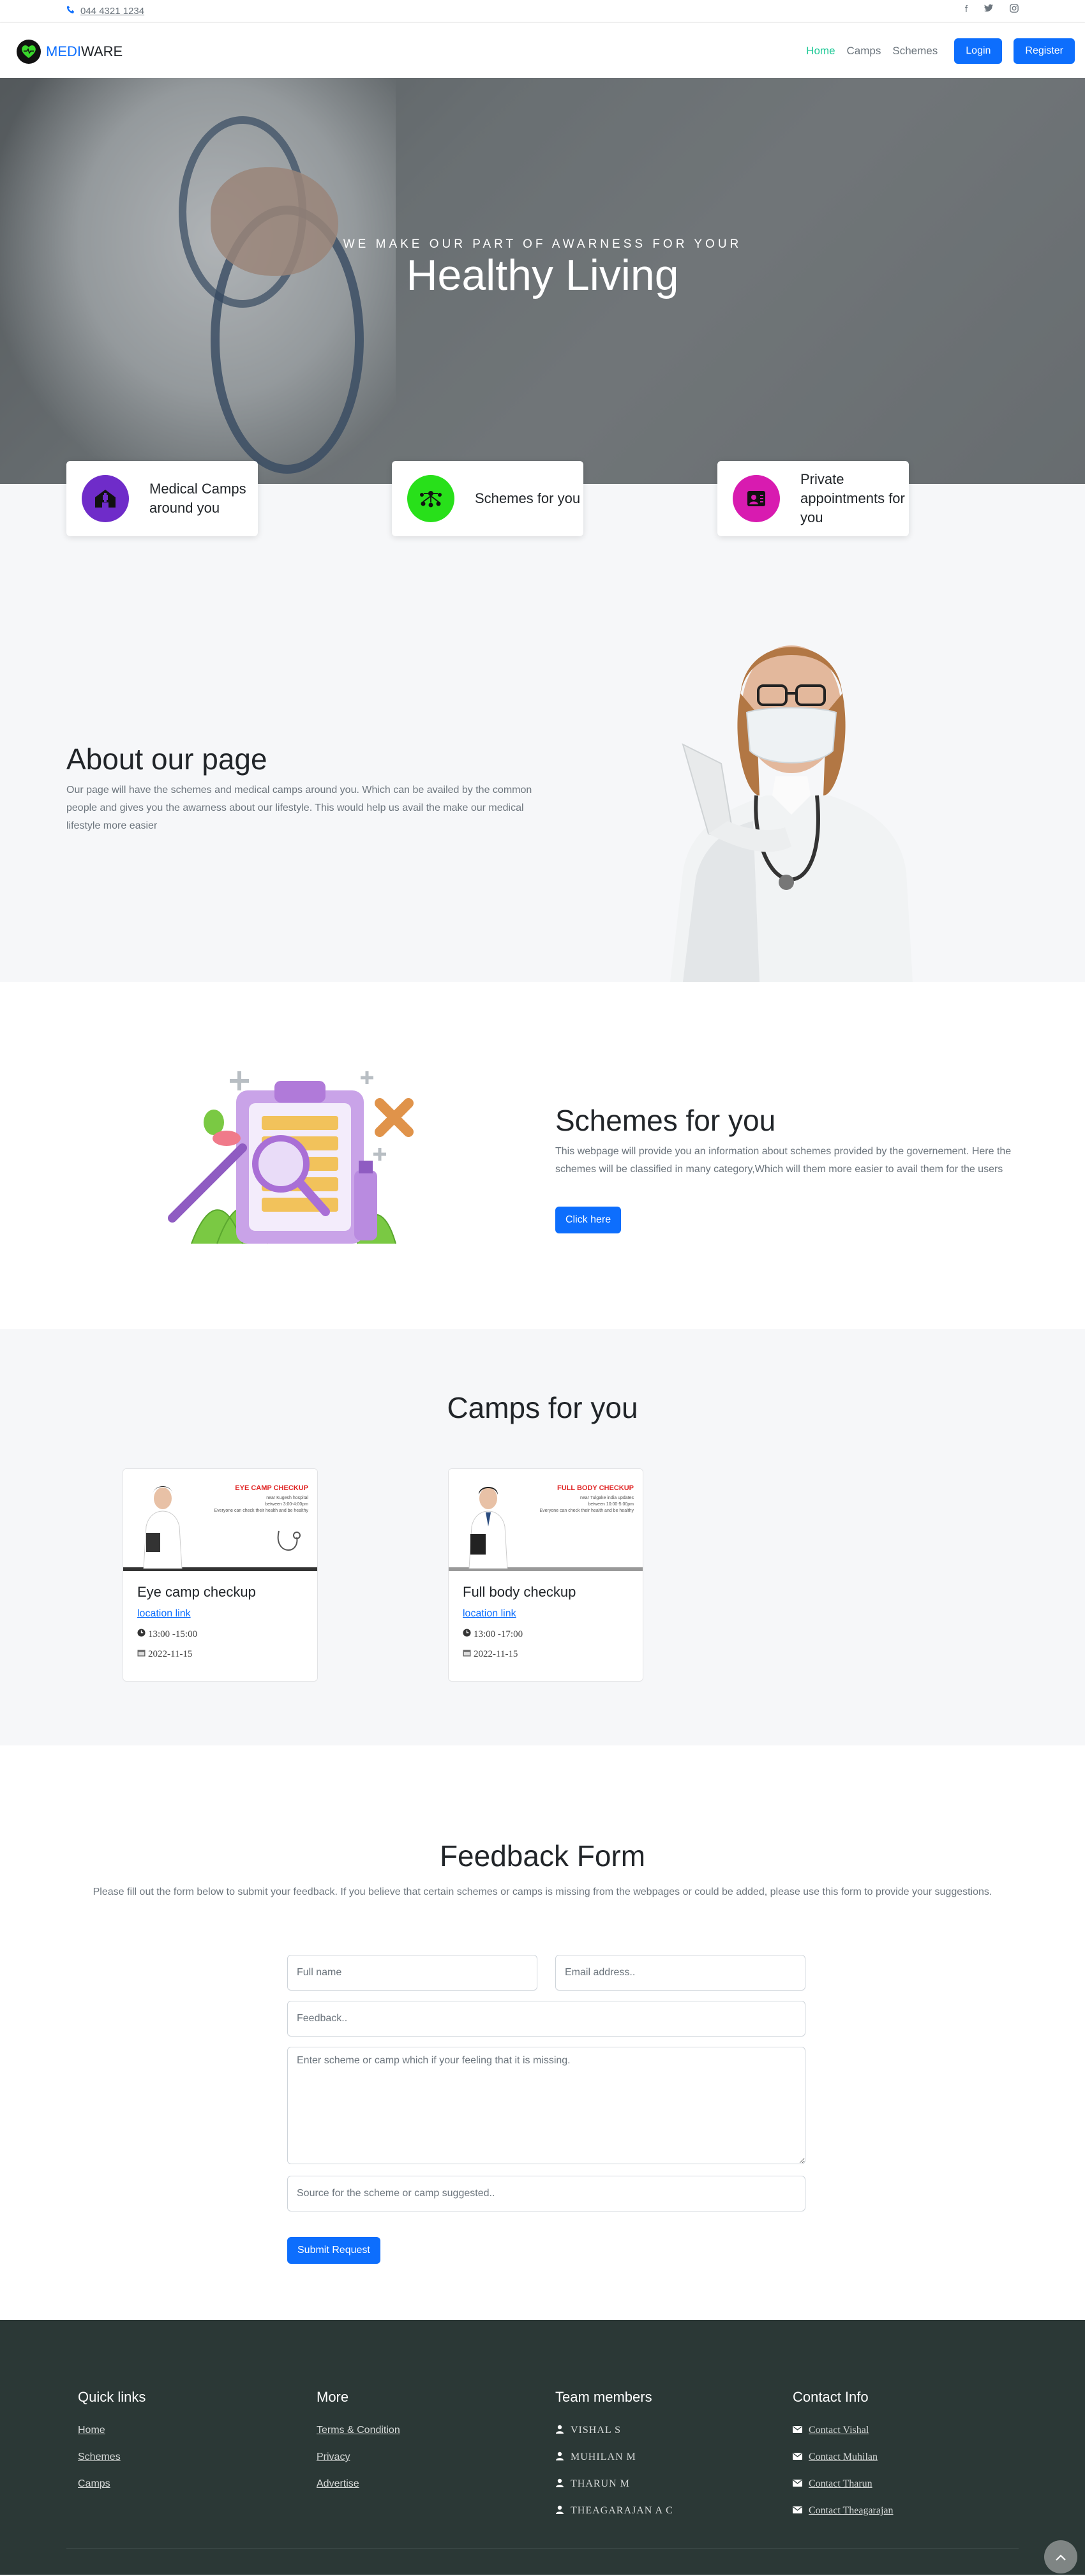 The height and width of the screenshot is (2576, 1085). I want to click on footer-link-schemes: Schemes, so click(112, 2457).